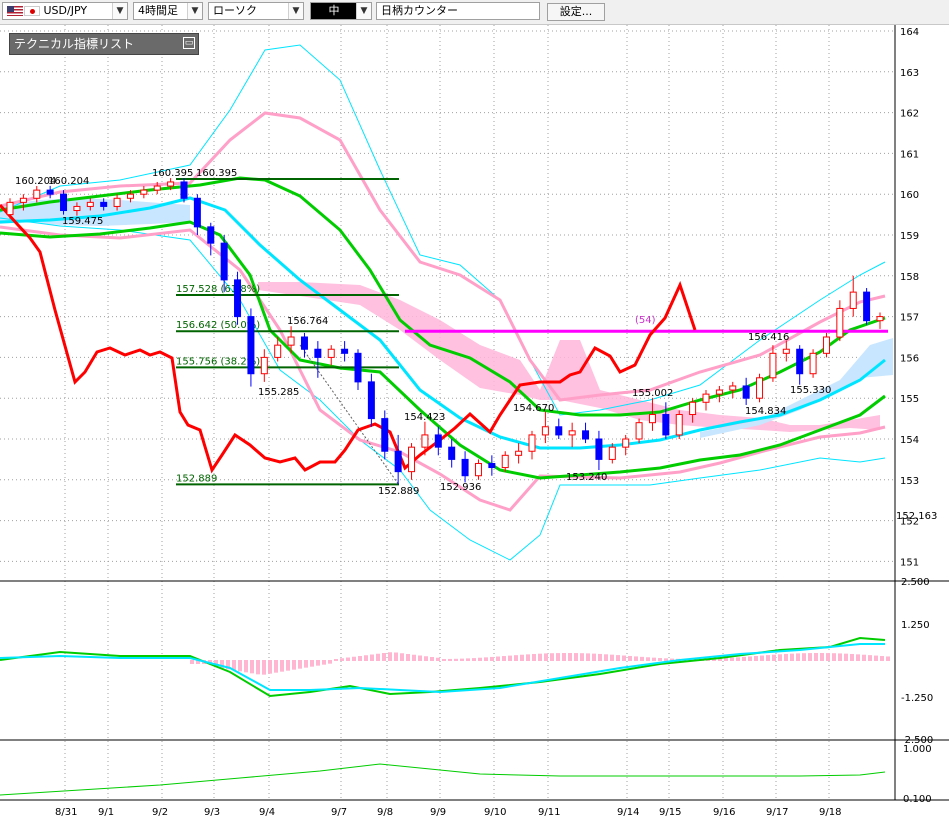  I want to click on chart-type-select: ローソク ▼, so click(256, 11).